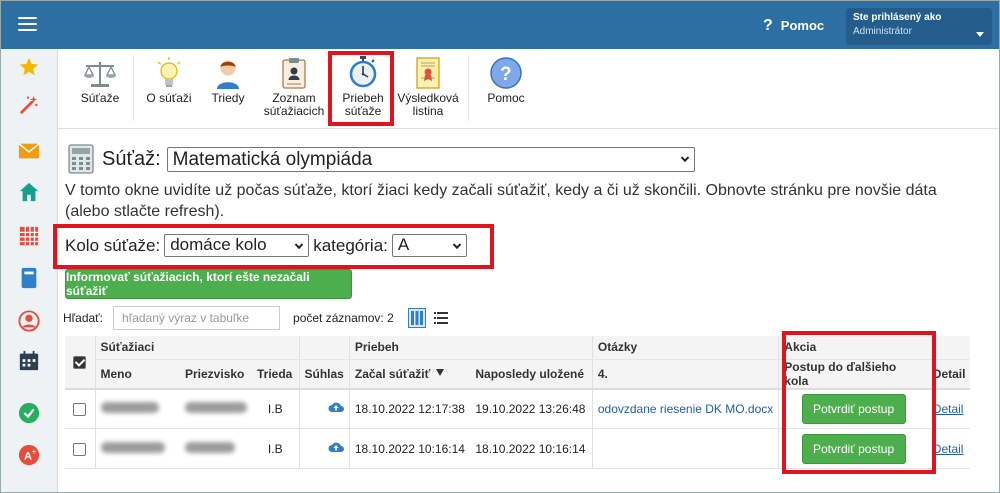 Image resolution: width=1000 pixels, height=493 pixels. I want to click on toolbar-label: Triedy, so click(228, 98).